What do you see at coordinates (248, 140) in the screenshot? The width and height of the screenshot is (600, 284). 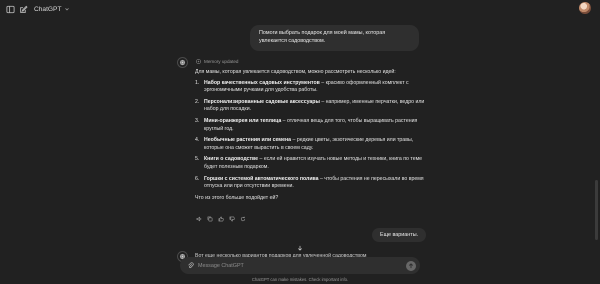 I see `list-item-title: Необычные растения или семена` at bounding box center [248, 140].